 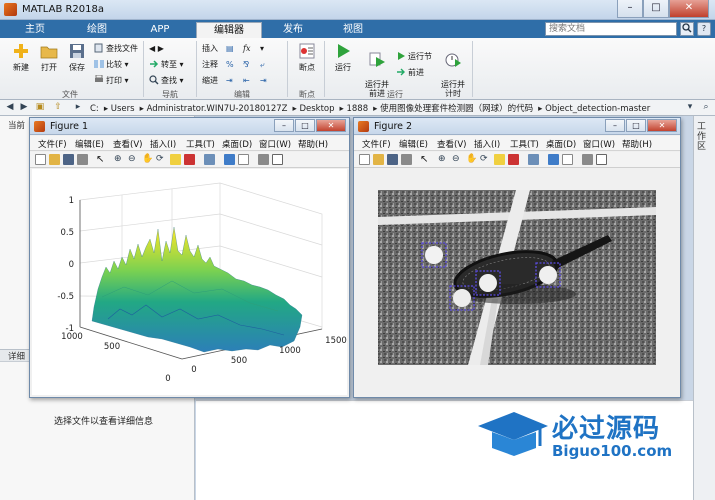 I want to click on help-icon: ?, so click(x=704, y=29).